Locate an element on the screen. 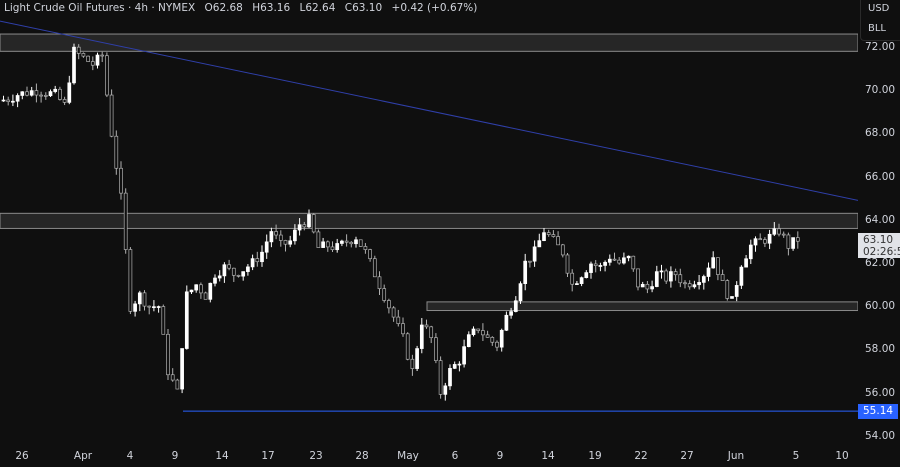 The width and height of the screenshot is (900, 467). open-value: O62.68 is located at coordinates (223, 8).